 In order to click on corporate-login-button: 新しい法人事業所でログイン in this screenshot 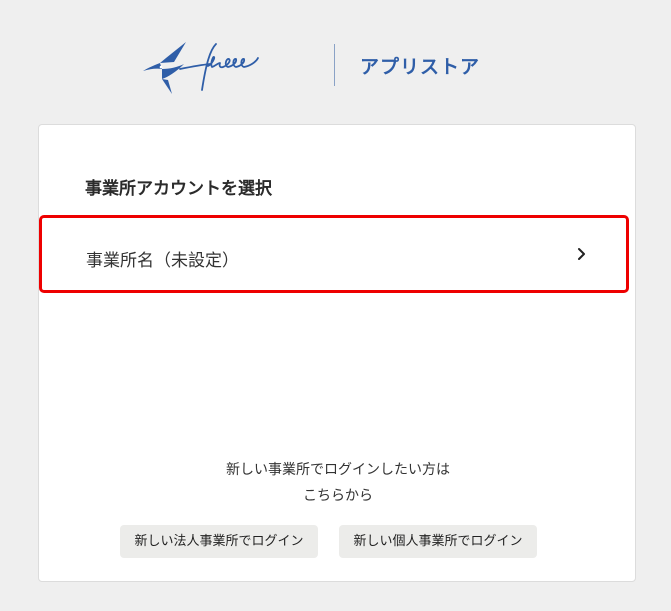, I will do `click(219, 541)`.